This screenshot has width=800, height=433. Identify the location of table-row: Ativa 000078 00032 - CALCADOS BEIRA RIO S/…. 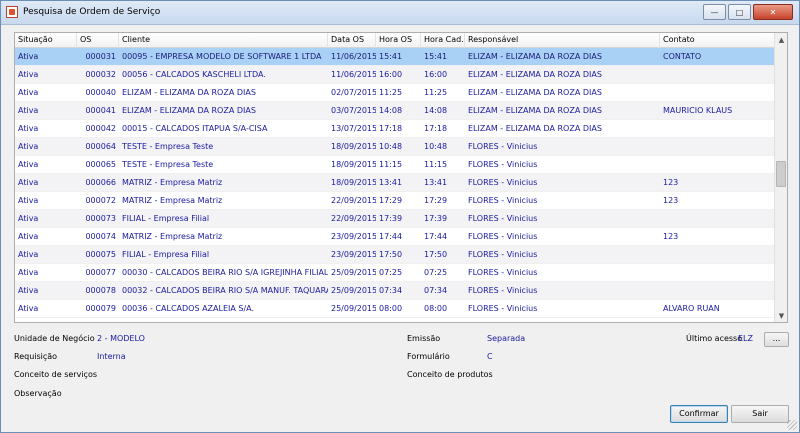
(395, 291).